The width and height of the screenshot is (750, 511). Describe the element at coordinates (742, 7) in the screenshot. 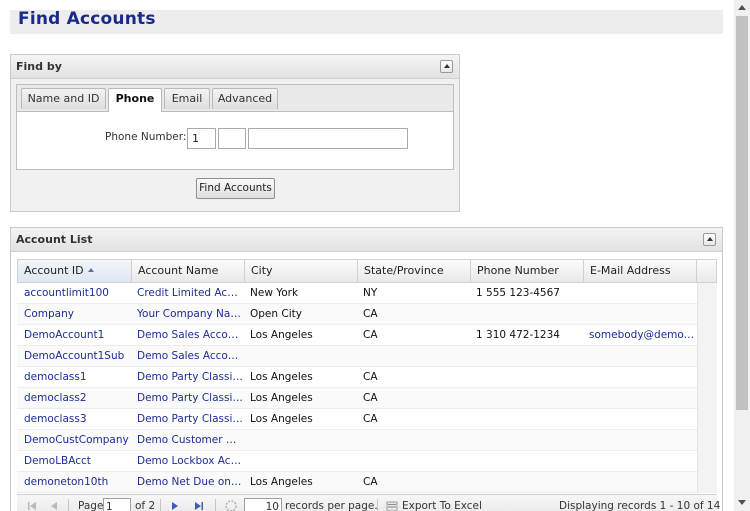

I see `scroll-up-icon` at that location.